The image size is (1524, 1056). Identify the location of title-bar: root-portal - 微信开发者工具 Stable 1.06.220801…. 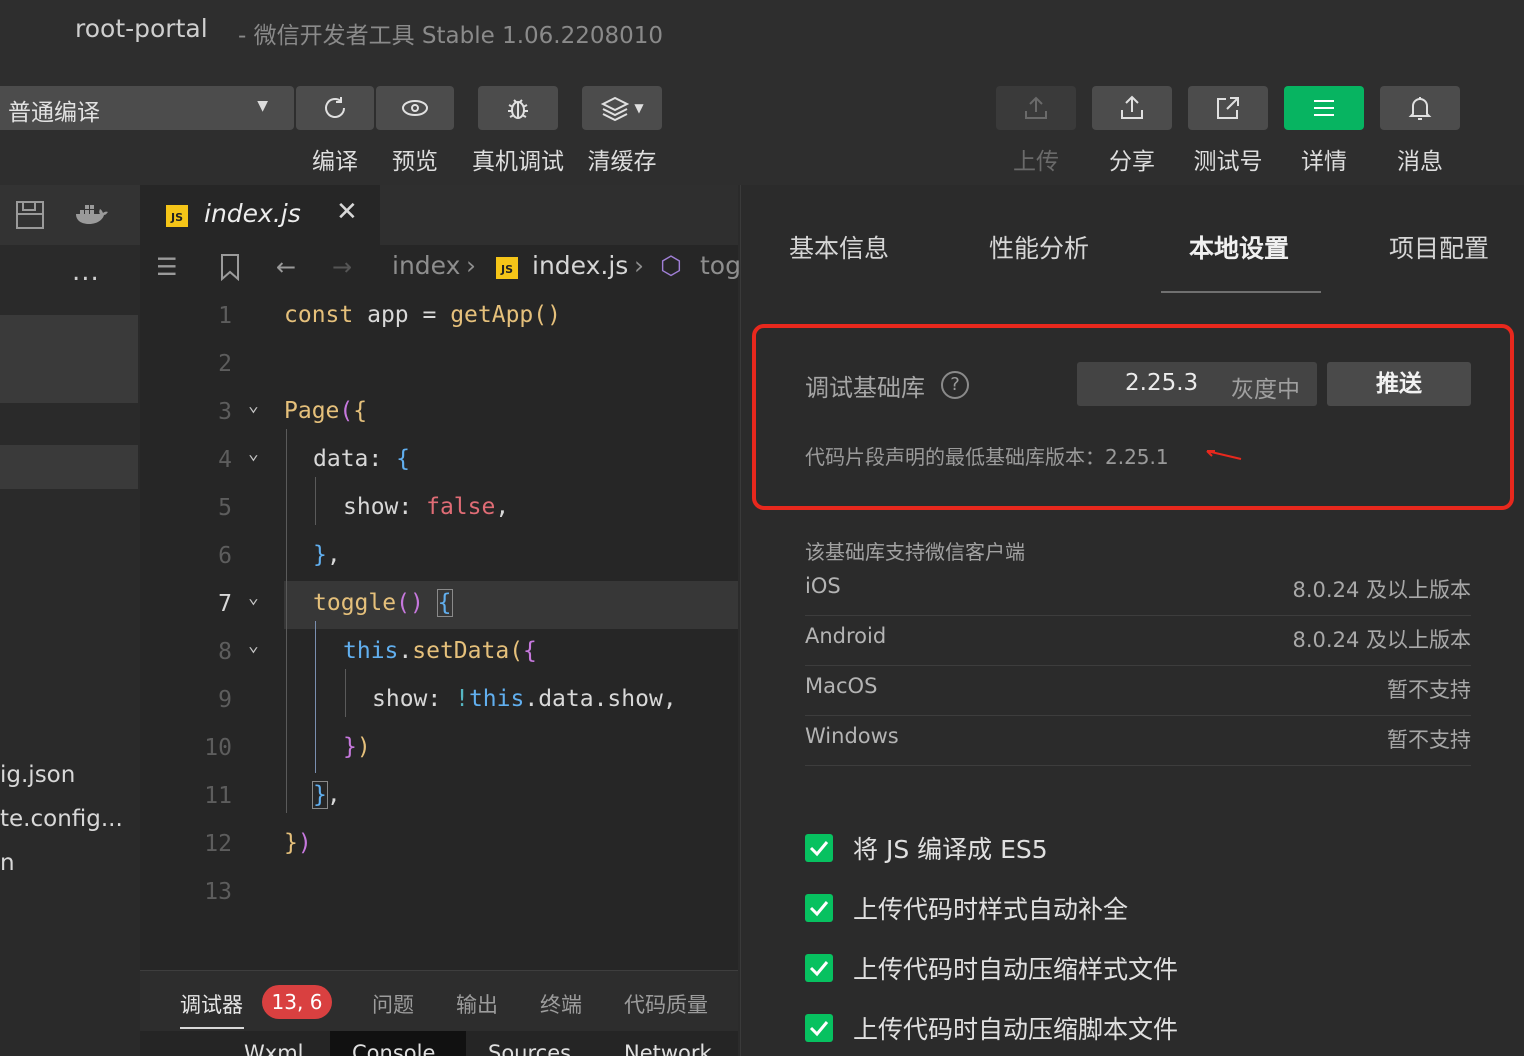
(762, 32).